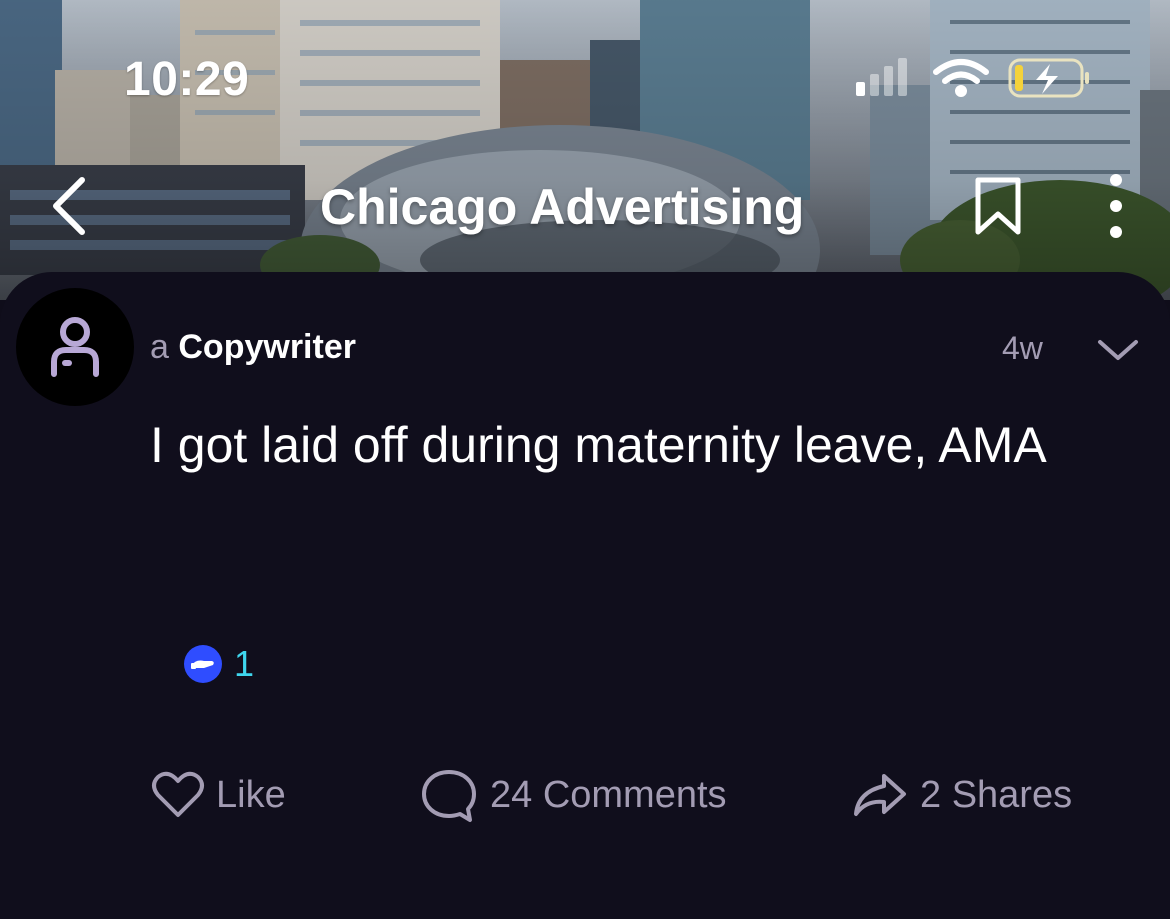  Describe the element at coordinates (880, 795) in the screenshot. I see `share-arrow-icon` at that location.